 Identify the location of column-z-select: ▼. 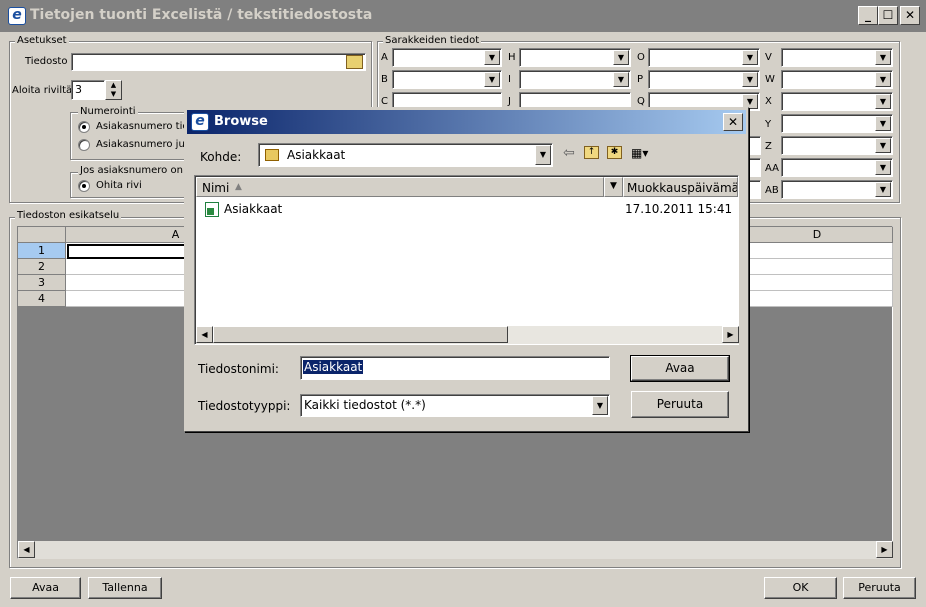
(837, 145).